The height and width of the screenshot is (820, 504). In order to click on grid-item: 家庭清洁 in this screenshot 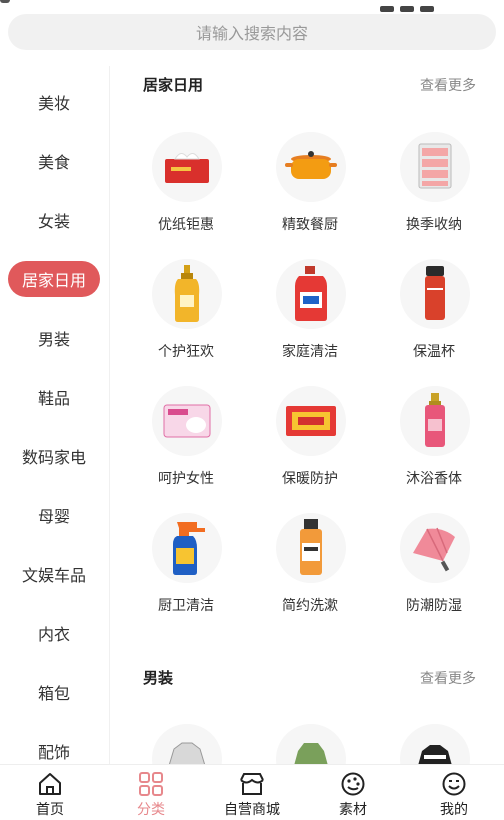, I will do `click(310, 319)`.